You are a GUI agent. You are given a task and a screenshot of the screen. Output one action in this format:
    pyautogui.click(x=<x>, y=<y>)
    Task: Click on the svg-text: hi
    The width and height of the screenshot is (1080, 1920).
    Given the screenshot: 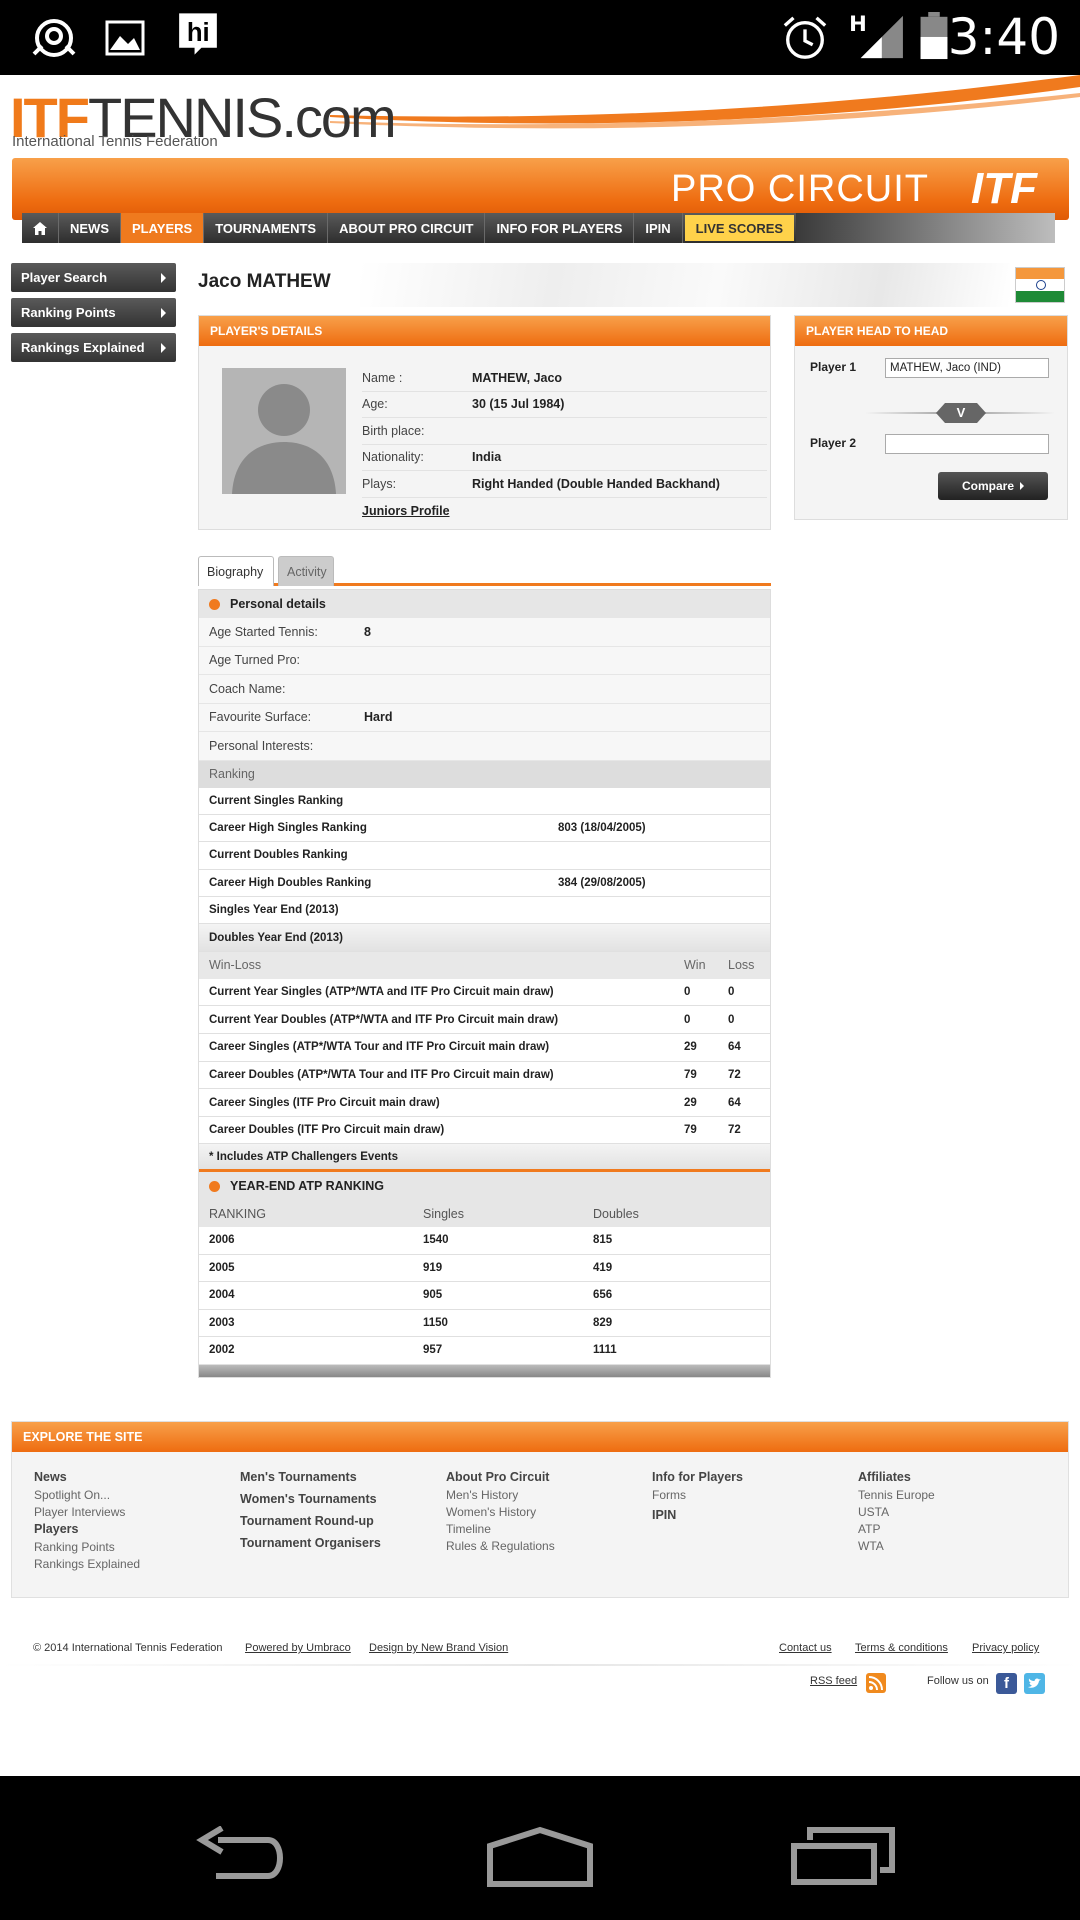 What is the action you would take?
    pyautogui.click(x=198, y=33)
    